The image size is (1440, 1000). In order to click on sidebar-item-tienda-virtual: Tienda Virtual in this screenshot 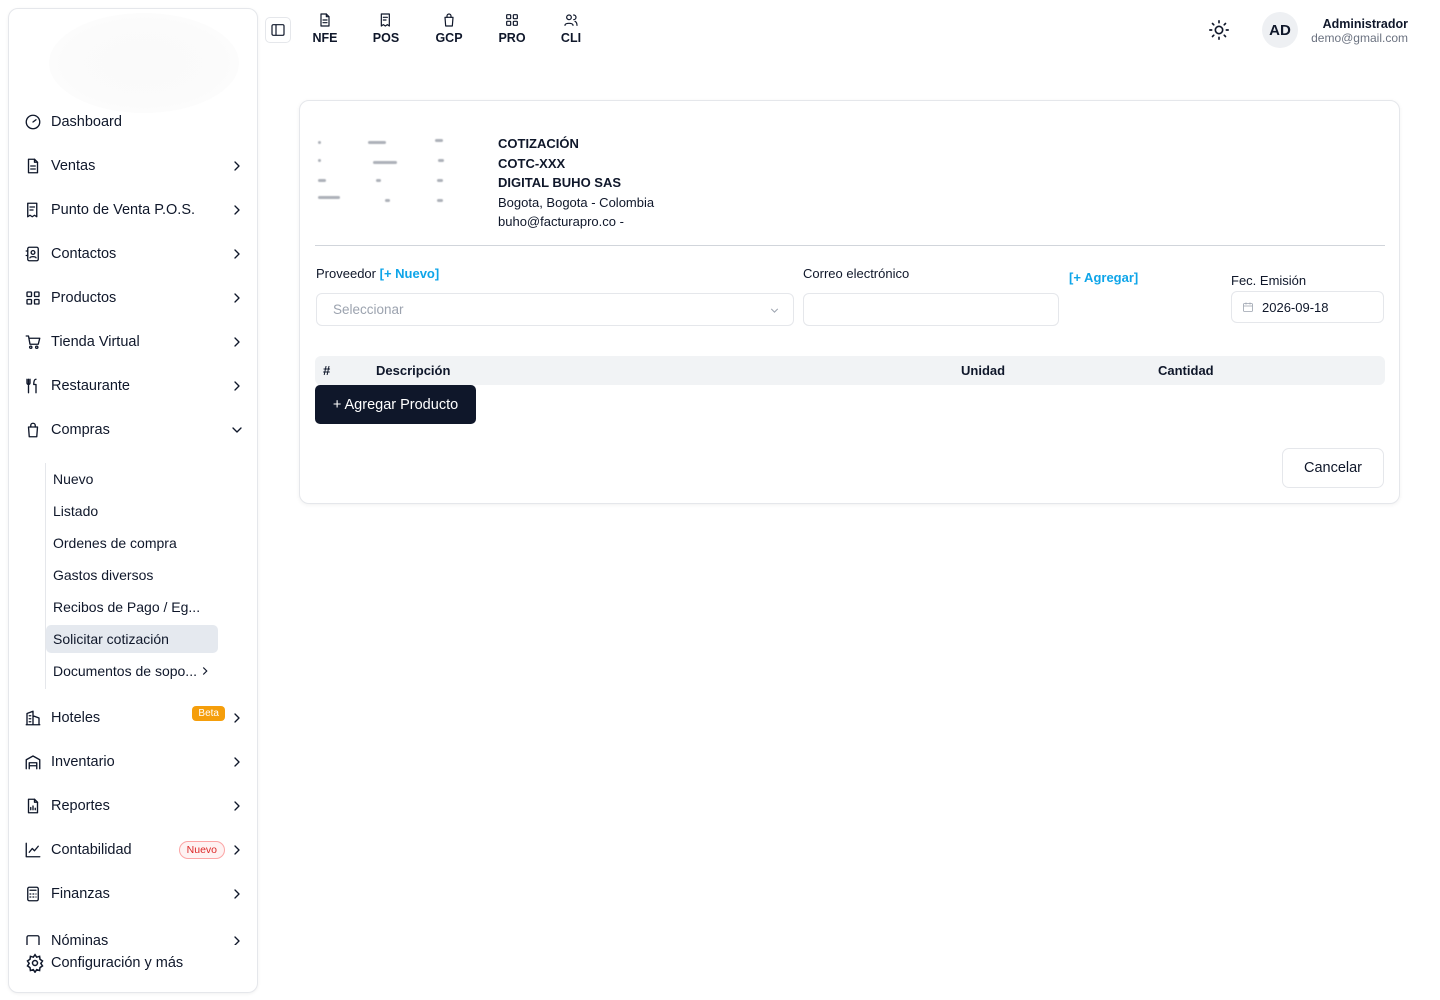, I will do `click(136, 342)`.